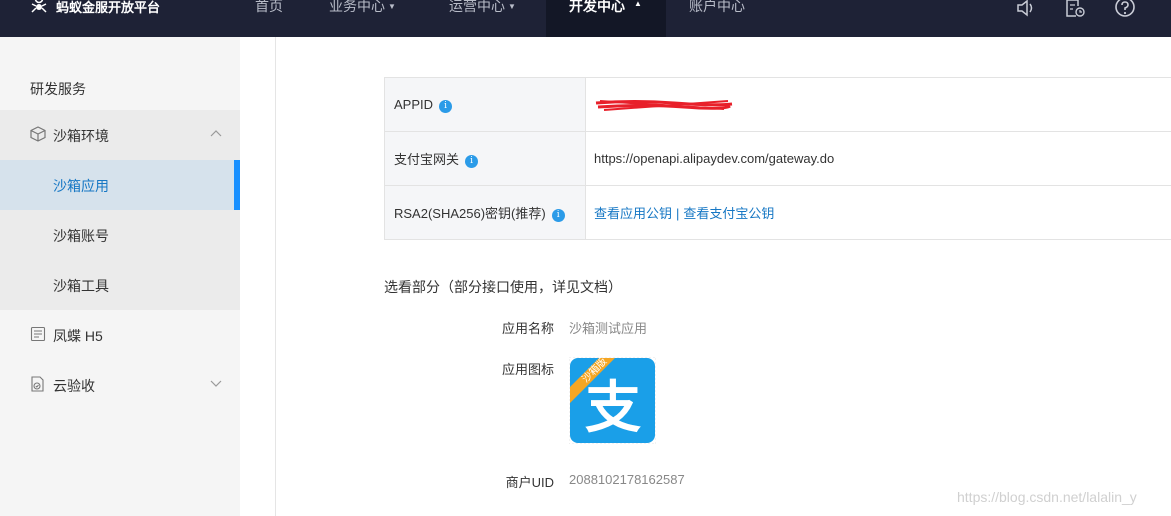  What do you see at coordinates (120, 335) in the screenshot?
I see `sidebar-item-fengdie-h5: 凤蝶 H5` at bounding box center [120, 335].